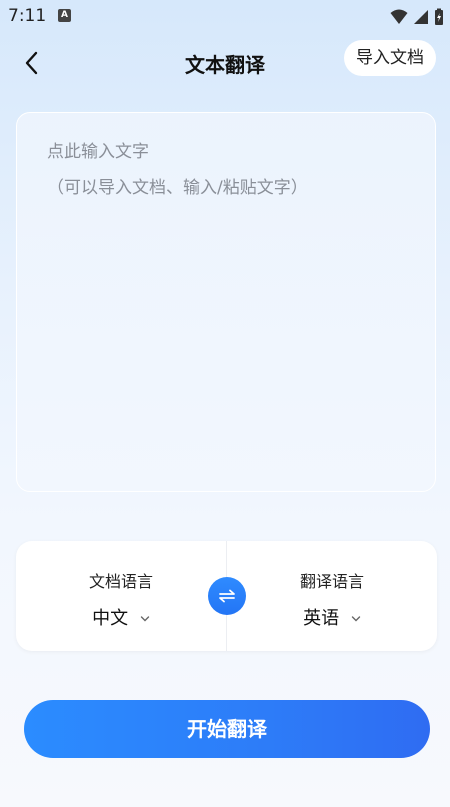  I want to click on import-document-button: 导入文档, so click(390, 58).